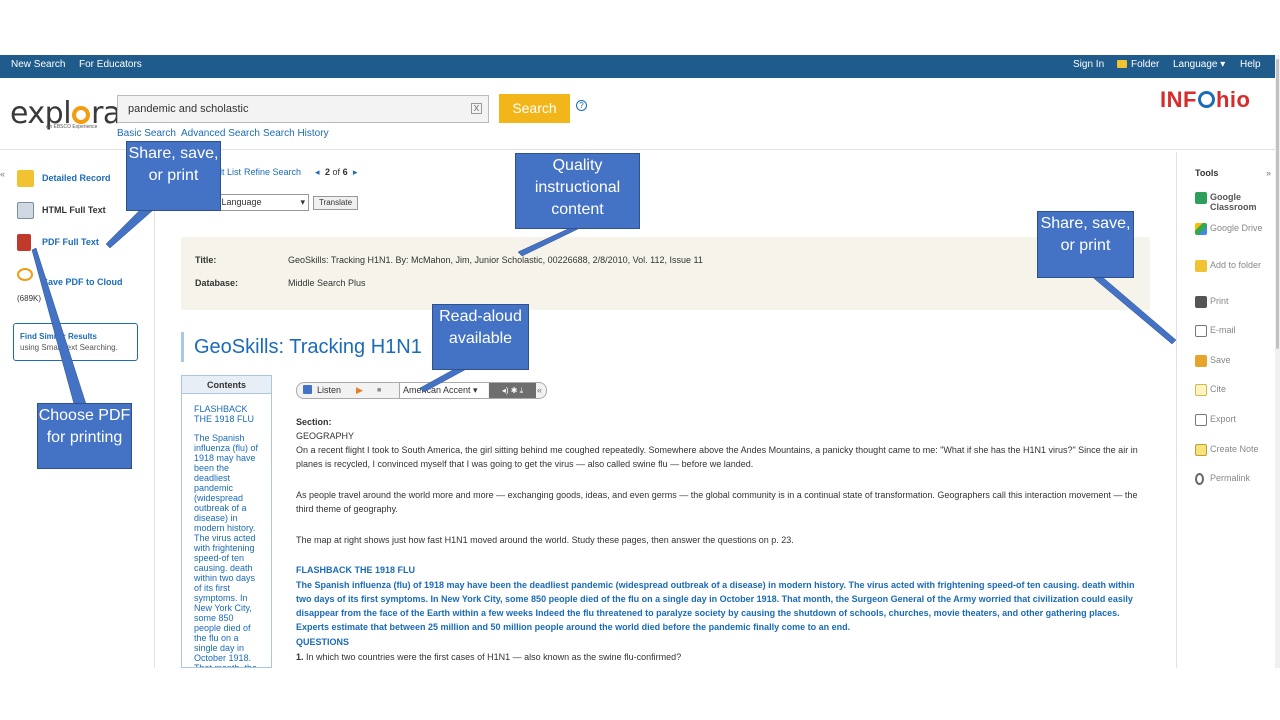  Describe the element at coordinates (1201, 450) in the screenshot. I see `note-icon` at that location.